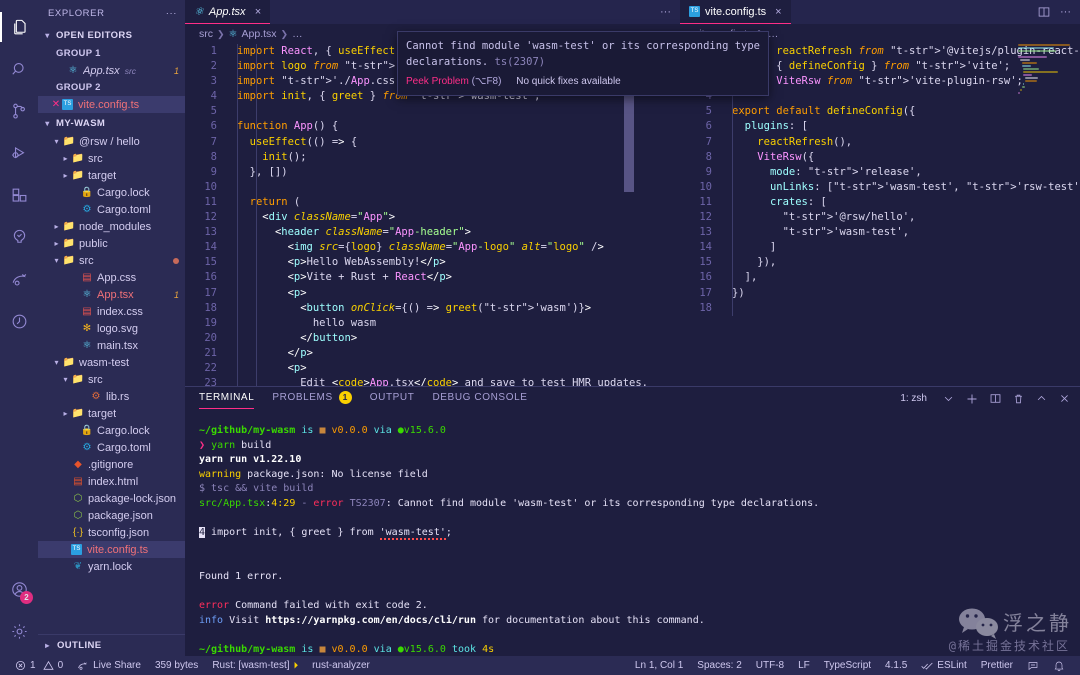 The image size is (1080, 675). What do you see at coordinates (255, 665) in the screenshot?
I see `rust-target-status: Rust: [wasm-test] ⏵` at bounding box center [255, 665].